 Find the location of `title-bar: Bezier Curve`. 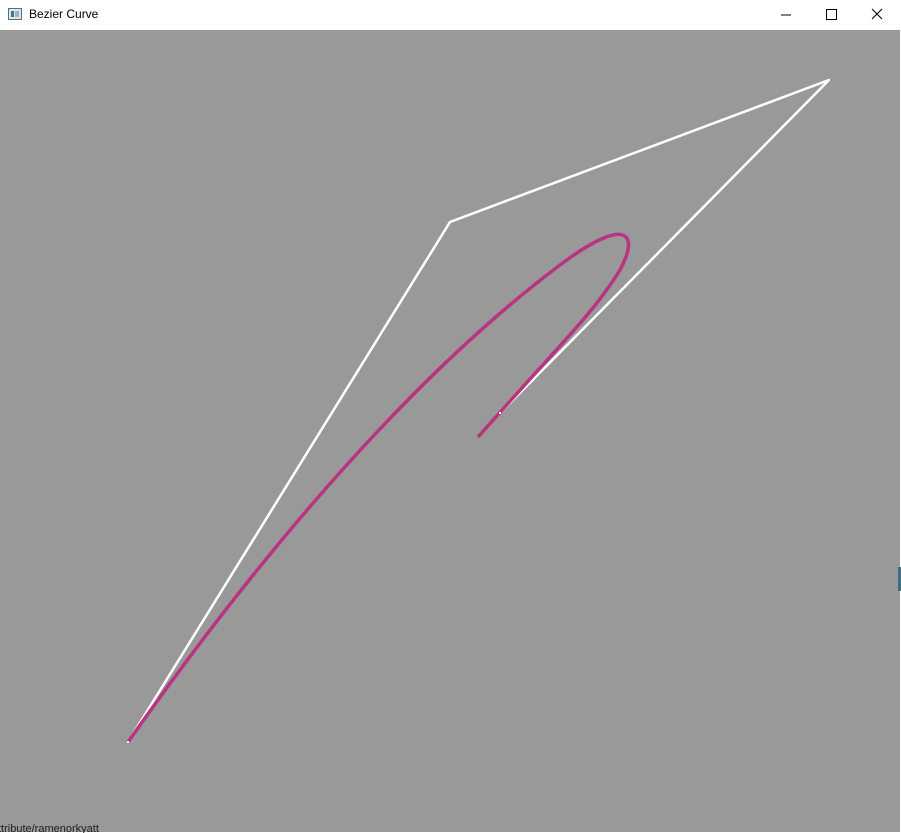

title-bar: Bezier Curve is located at coordinates (450, 15).